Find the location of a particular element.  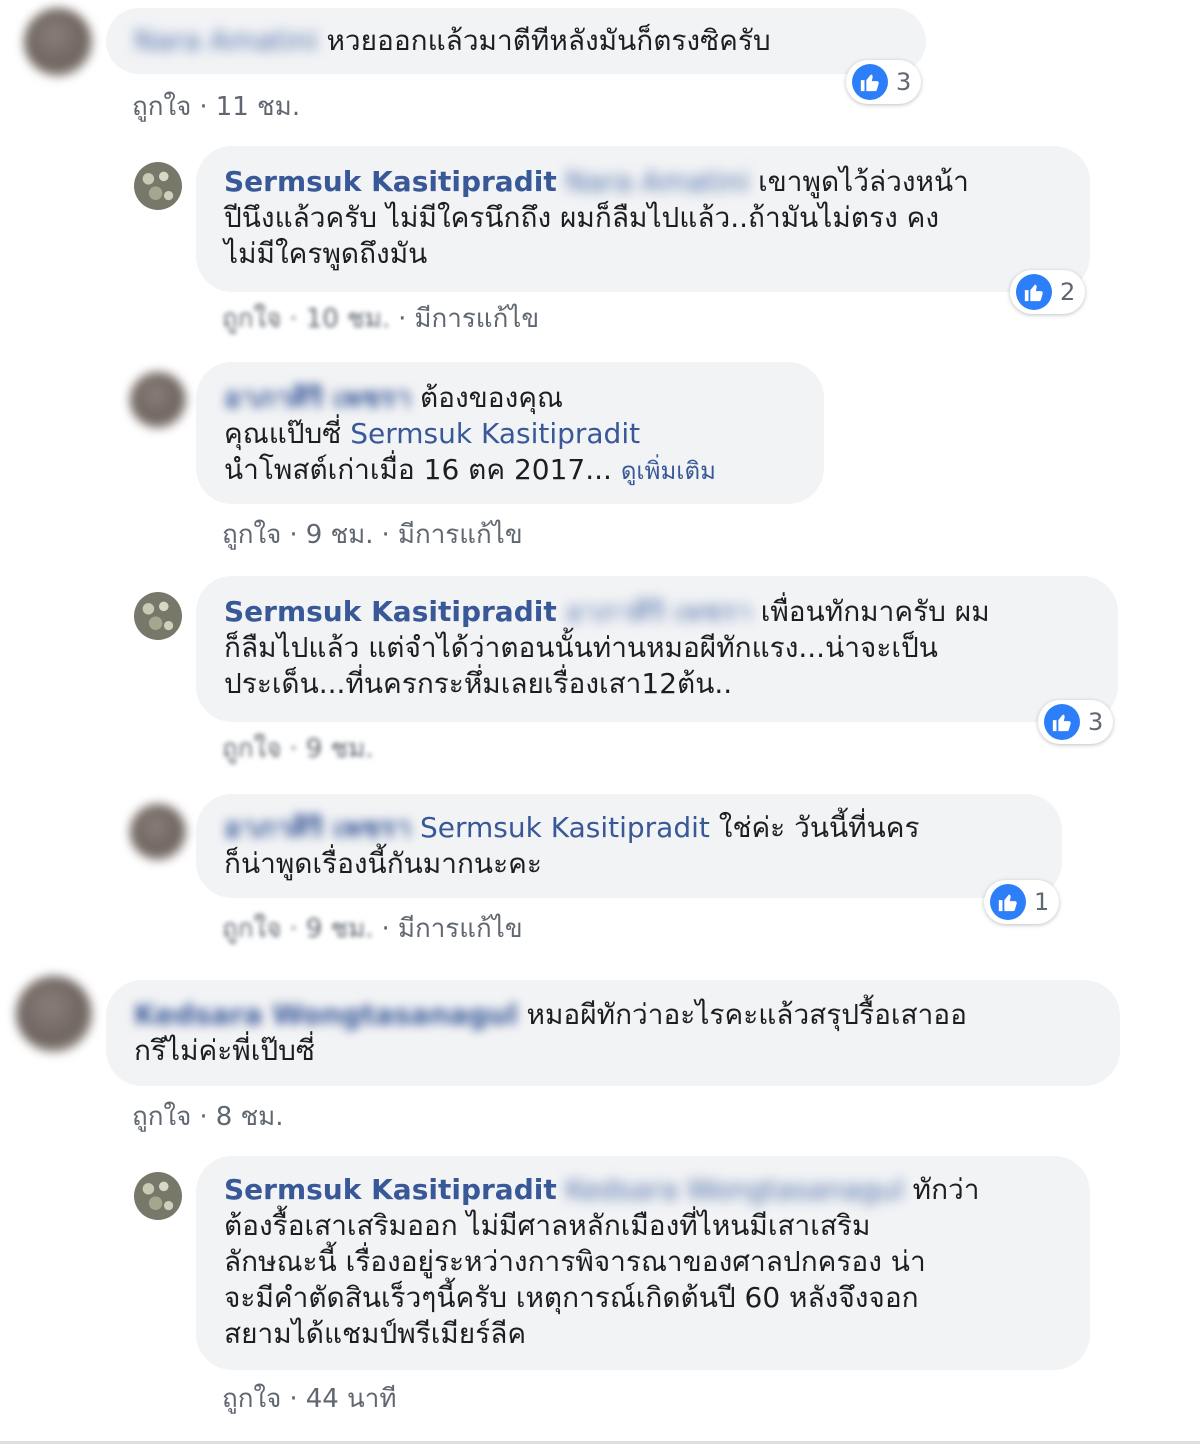

comment-text: หวยออกแล้วมาตีทีหลังมันก็ตรงซิครับ is located at coordinates (548, 40).